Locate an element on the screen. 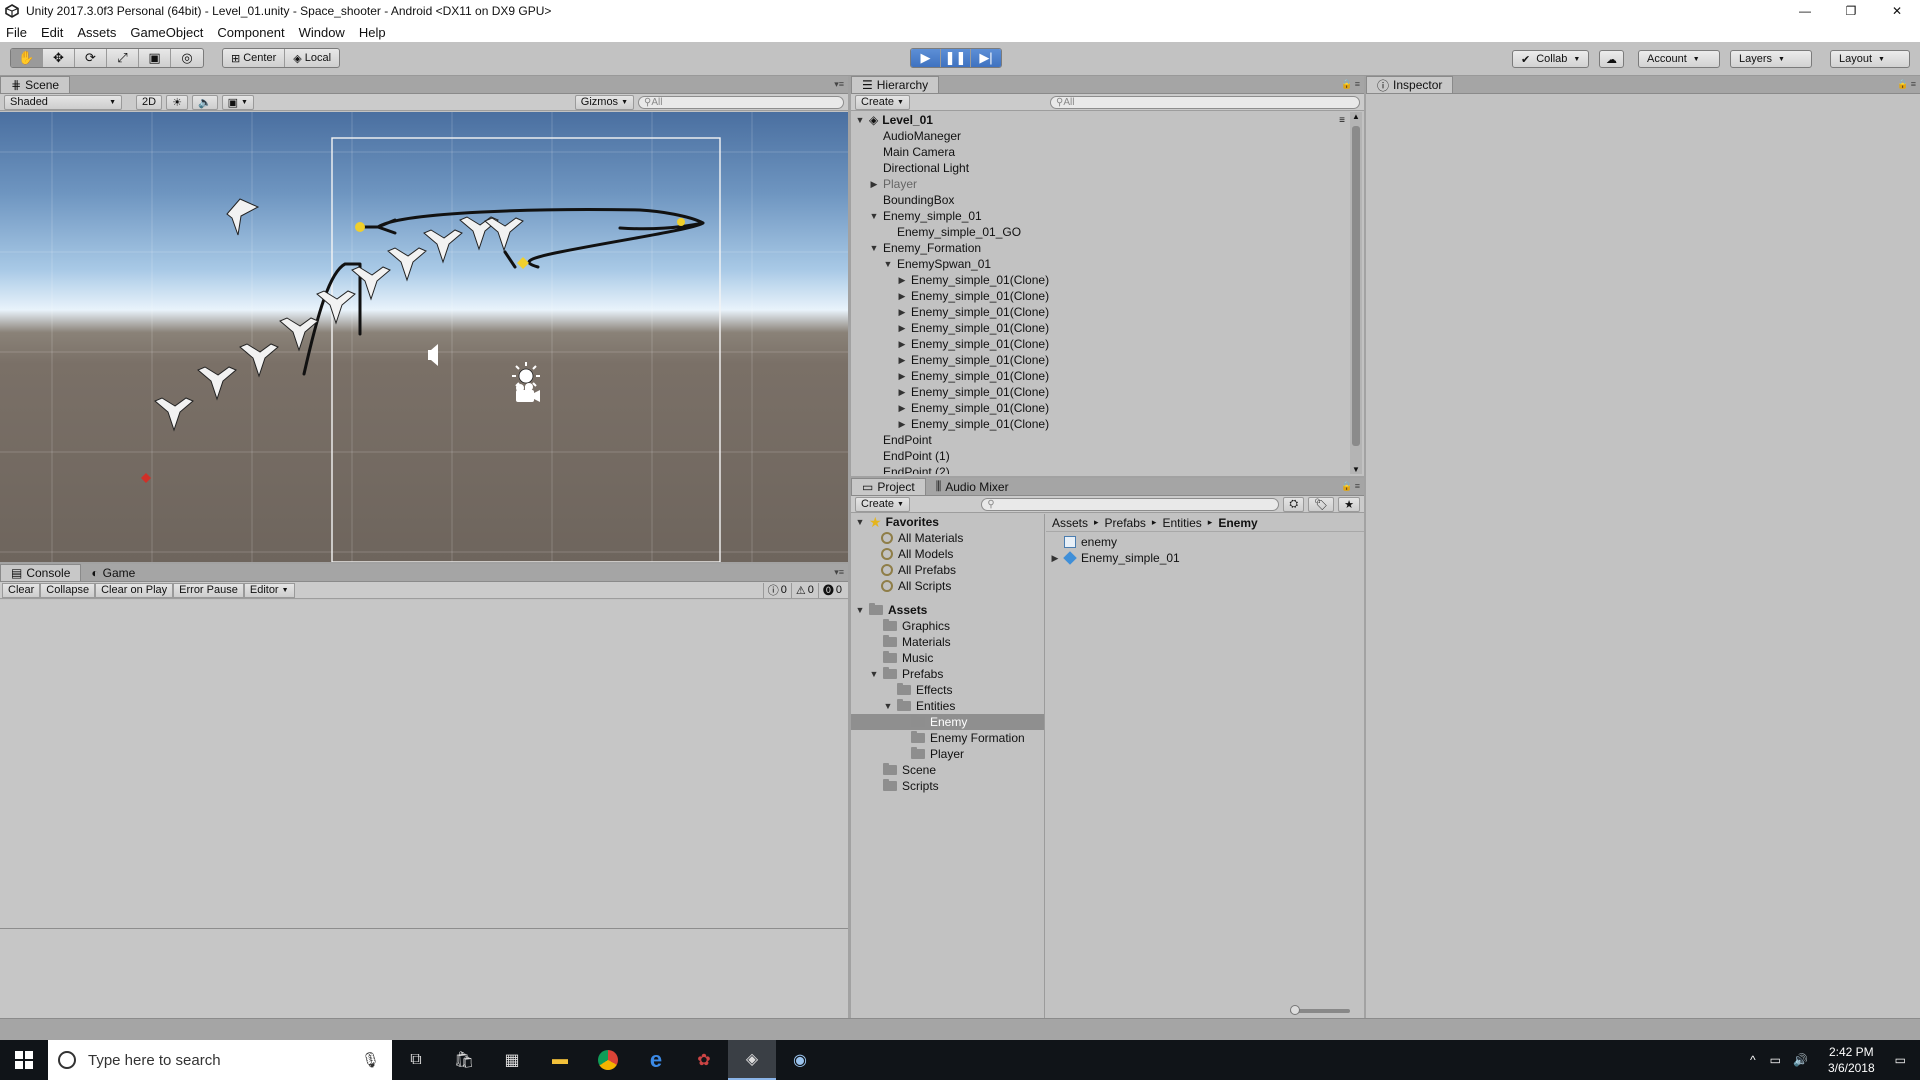 The image size is (1920, 1080). scrollbar-thumb is located at coordinates (1356, 286).